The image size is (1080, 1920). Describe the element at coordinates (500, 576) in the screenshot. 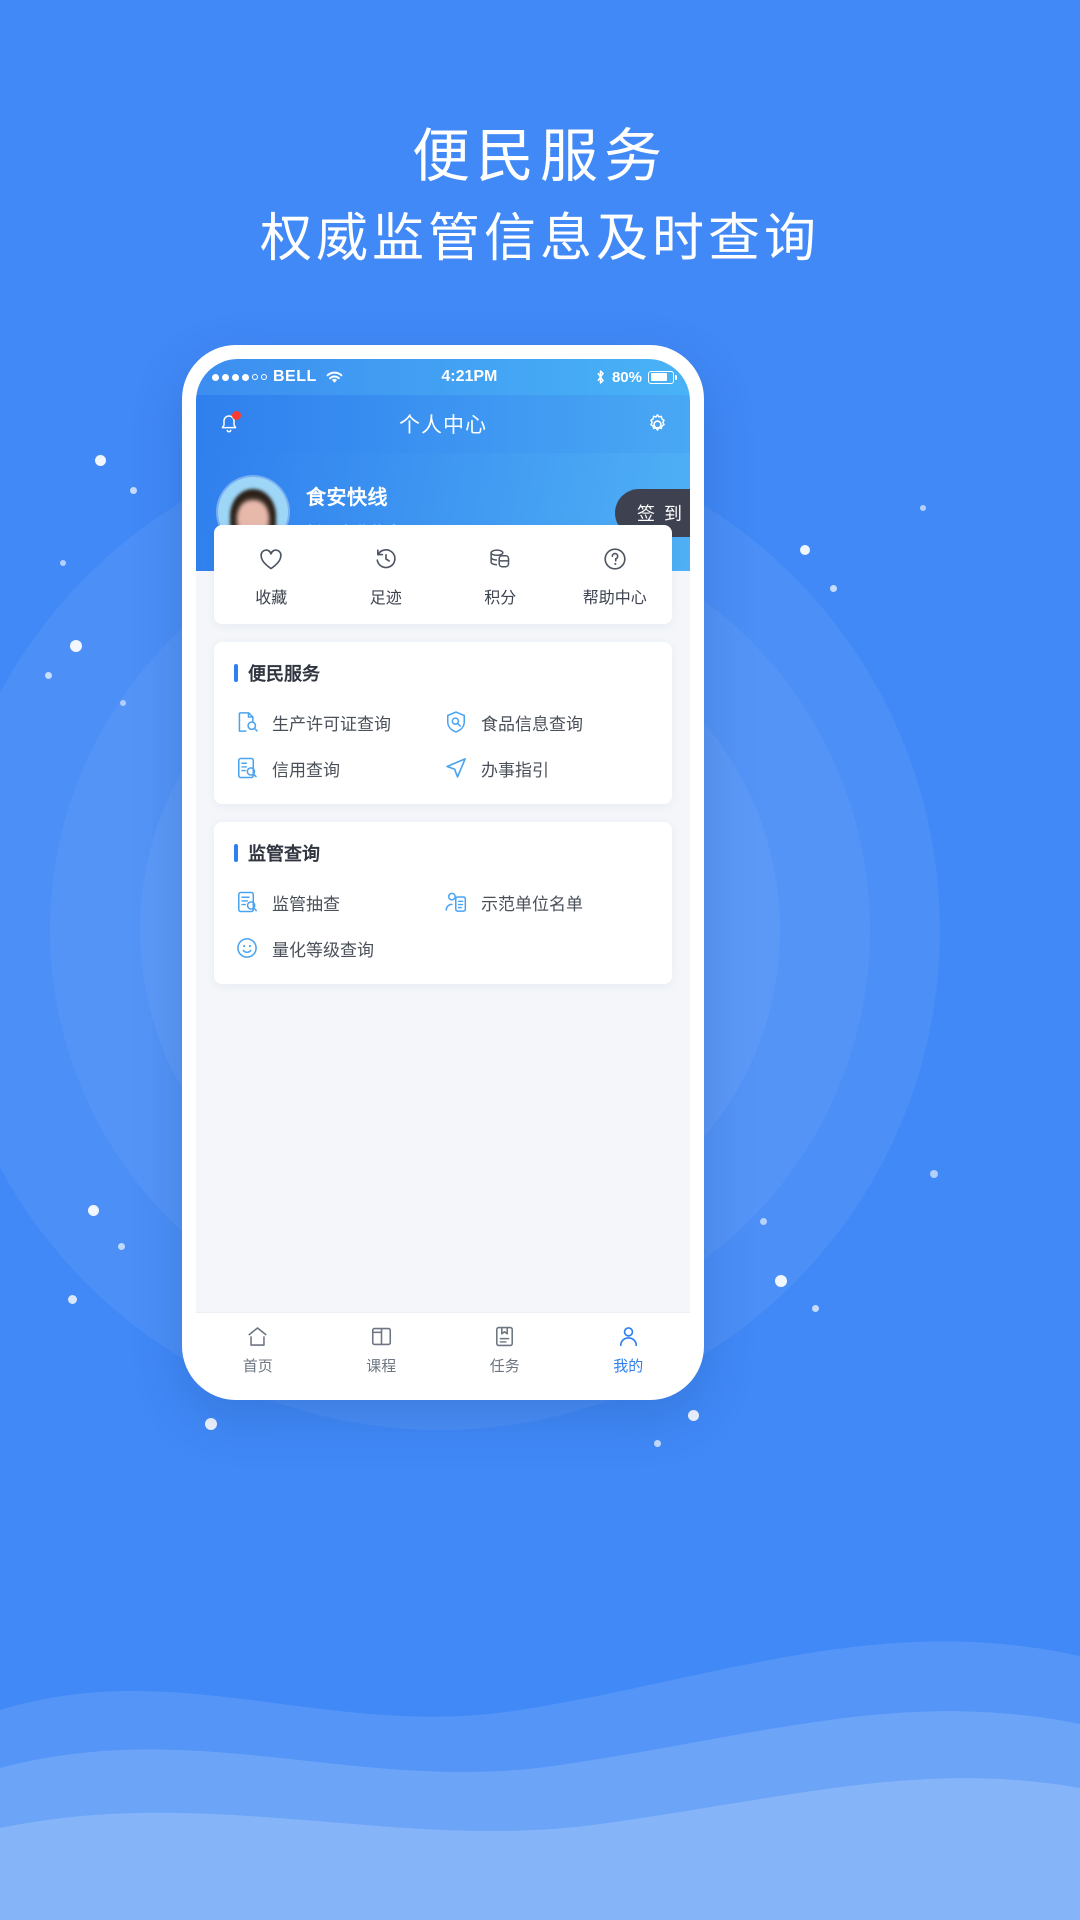

I see `quick-action-points: 积分` at that location.